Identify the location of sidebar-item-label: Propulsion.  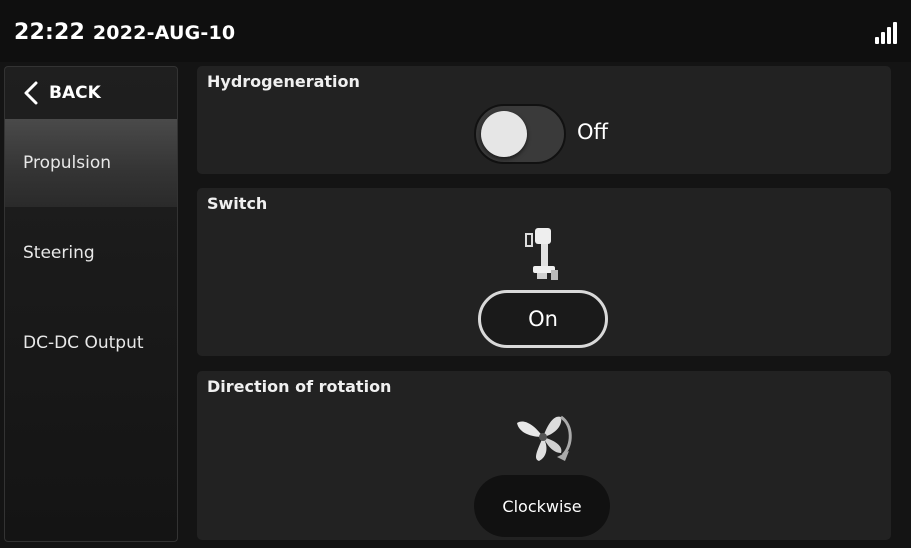
(67, 163).